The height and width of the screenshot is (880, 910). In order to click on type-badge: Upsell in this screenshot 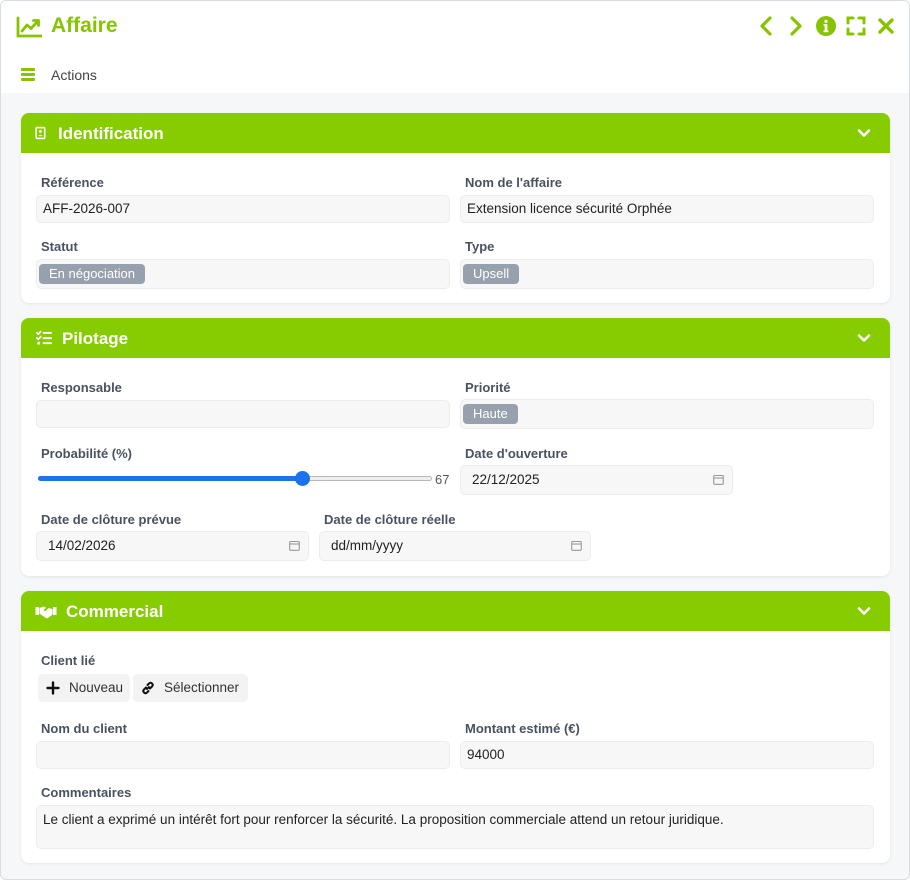, I will do `click(491, 274)`.